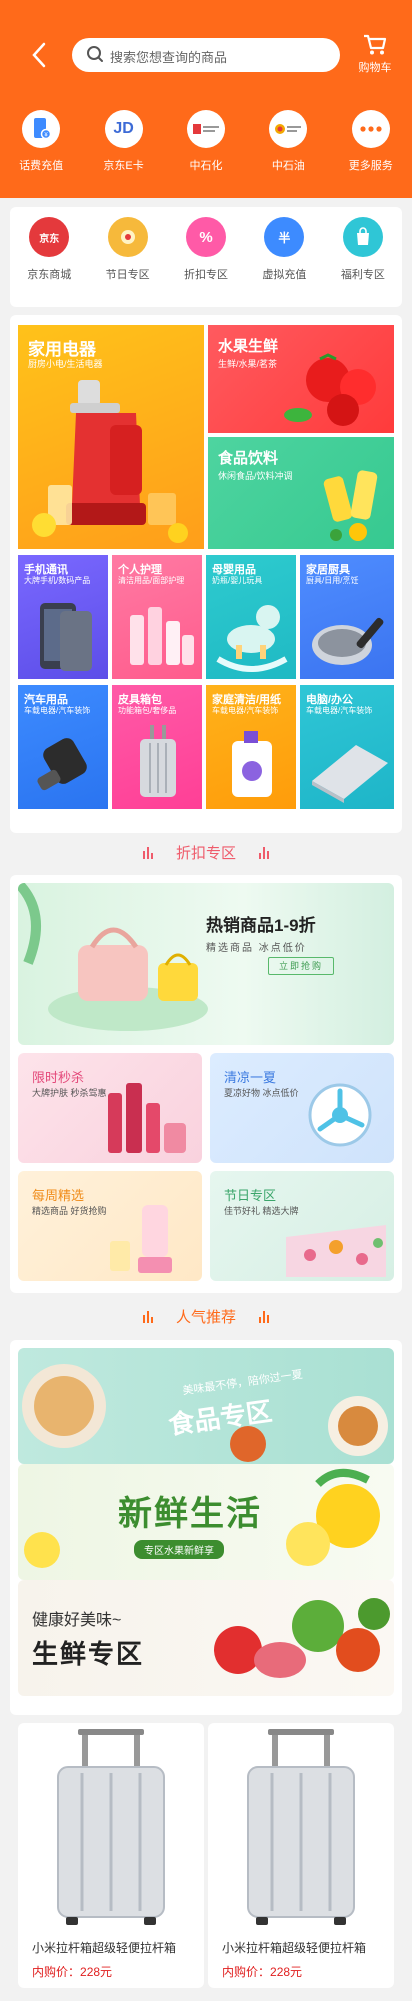 The height and width of the screenshot is (2001, 412). What do you see at coordinates (336, 1251) in the screenshot?
I see `bedding-image` at bounding box center [336, 1251].